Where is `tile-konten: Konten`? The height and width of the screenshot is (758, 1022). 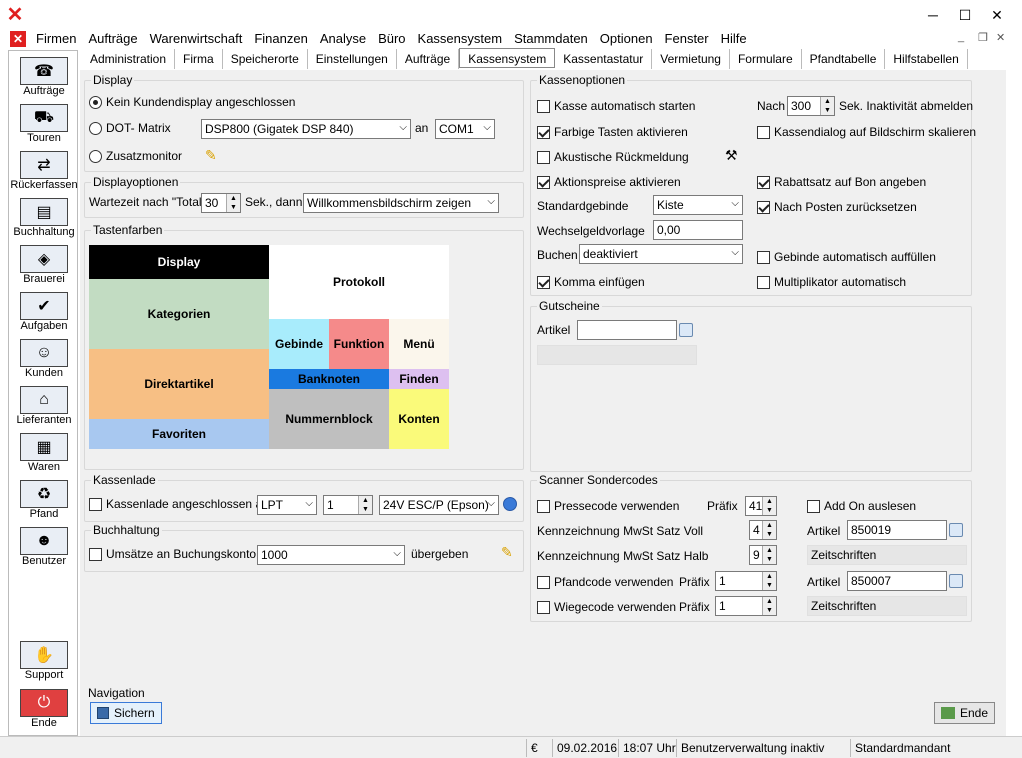 tile-konten: Konten is located at coordinates (419, 419).